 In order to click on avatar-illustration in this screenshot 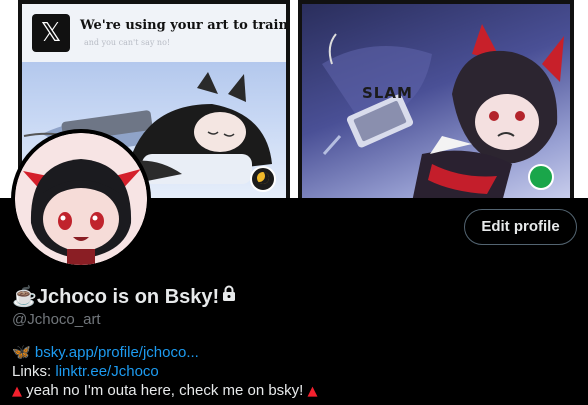, I will do `click(81, 199)`.